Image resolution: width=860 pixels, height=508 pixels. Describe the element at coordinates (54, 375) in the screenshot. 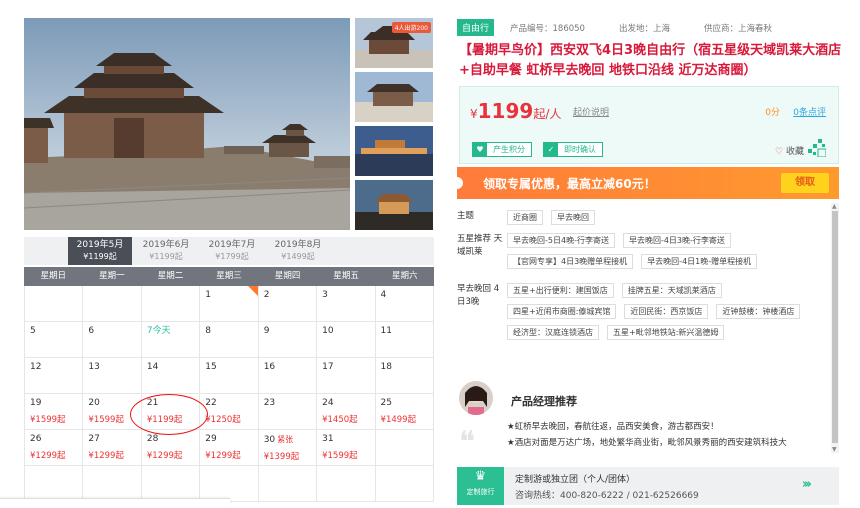

I see `calendar-day-cell: 12` at that location.